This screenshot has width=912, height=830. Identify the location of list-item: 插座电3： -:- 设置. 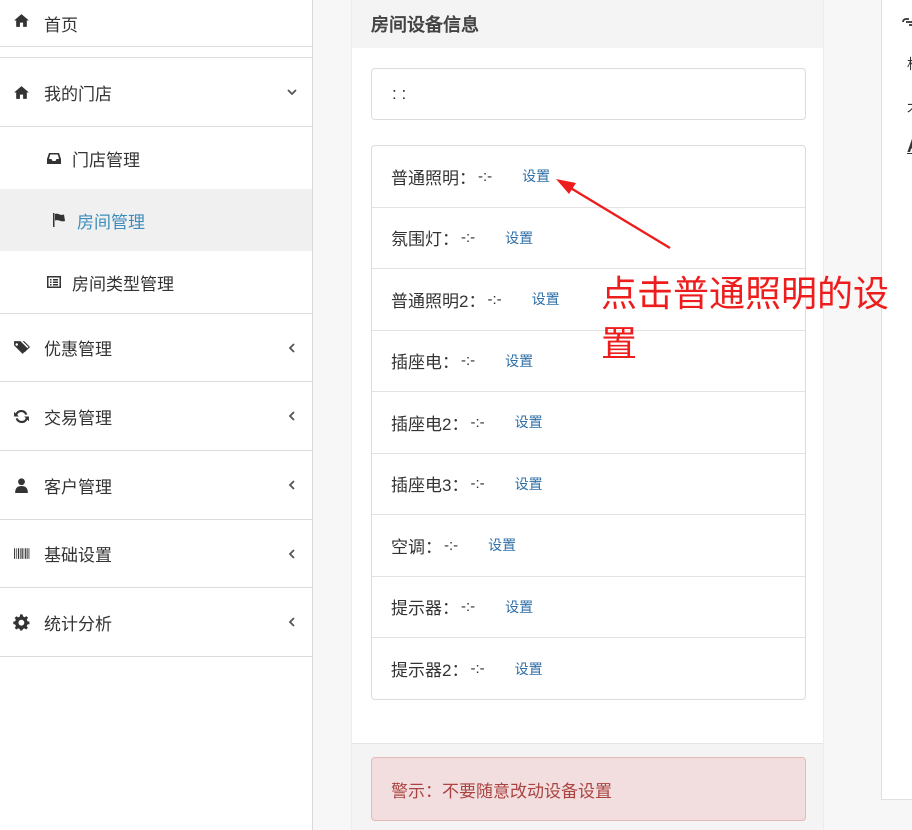
(588, 484).